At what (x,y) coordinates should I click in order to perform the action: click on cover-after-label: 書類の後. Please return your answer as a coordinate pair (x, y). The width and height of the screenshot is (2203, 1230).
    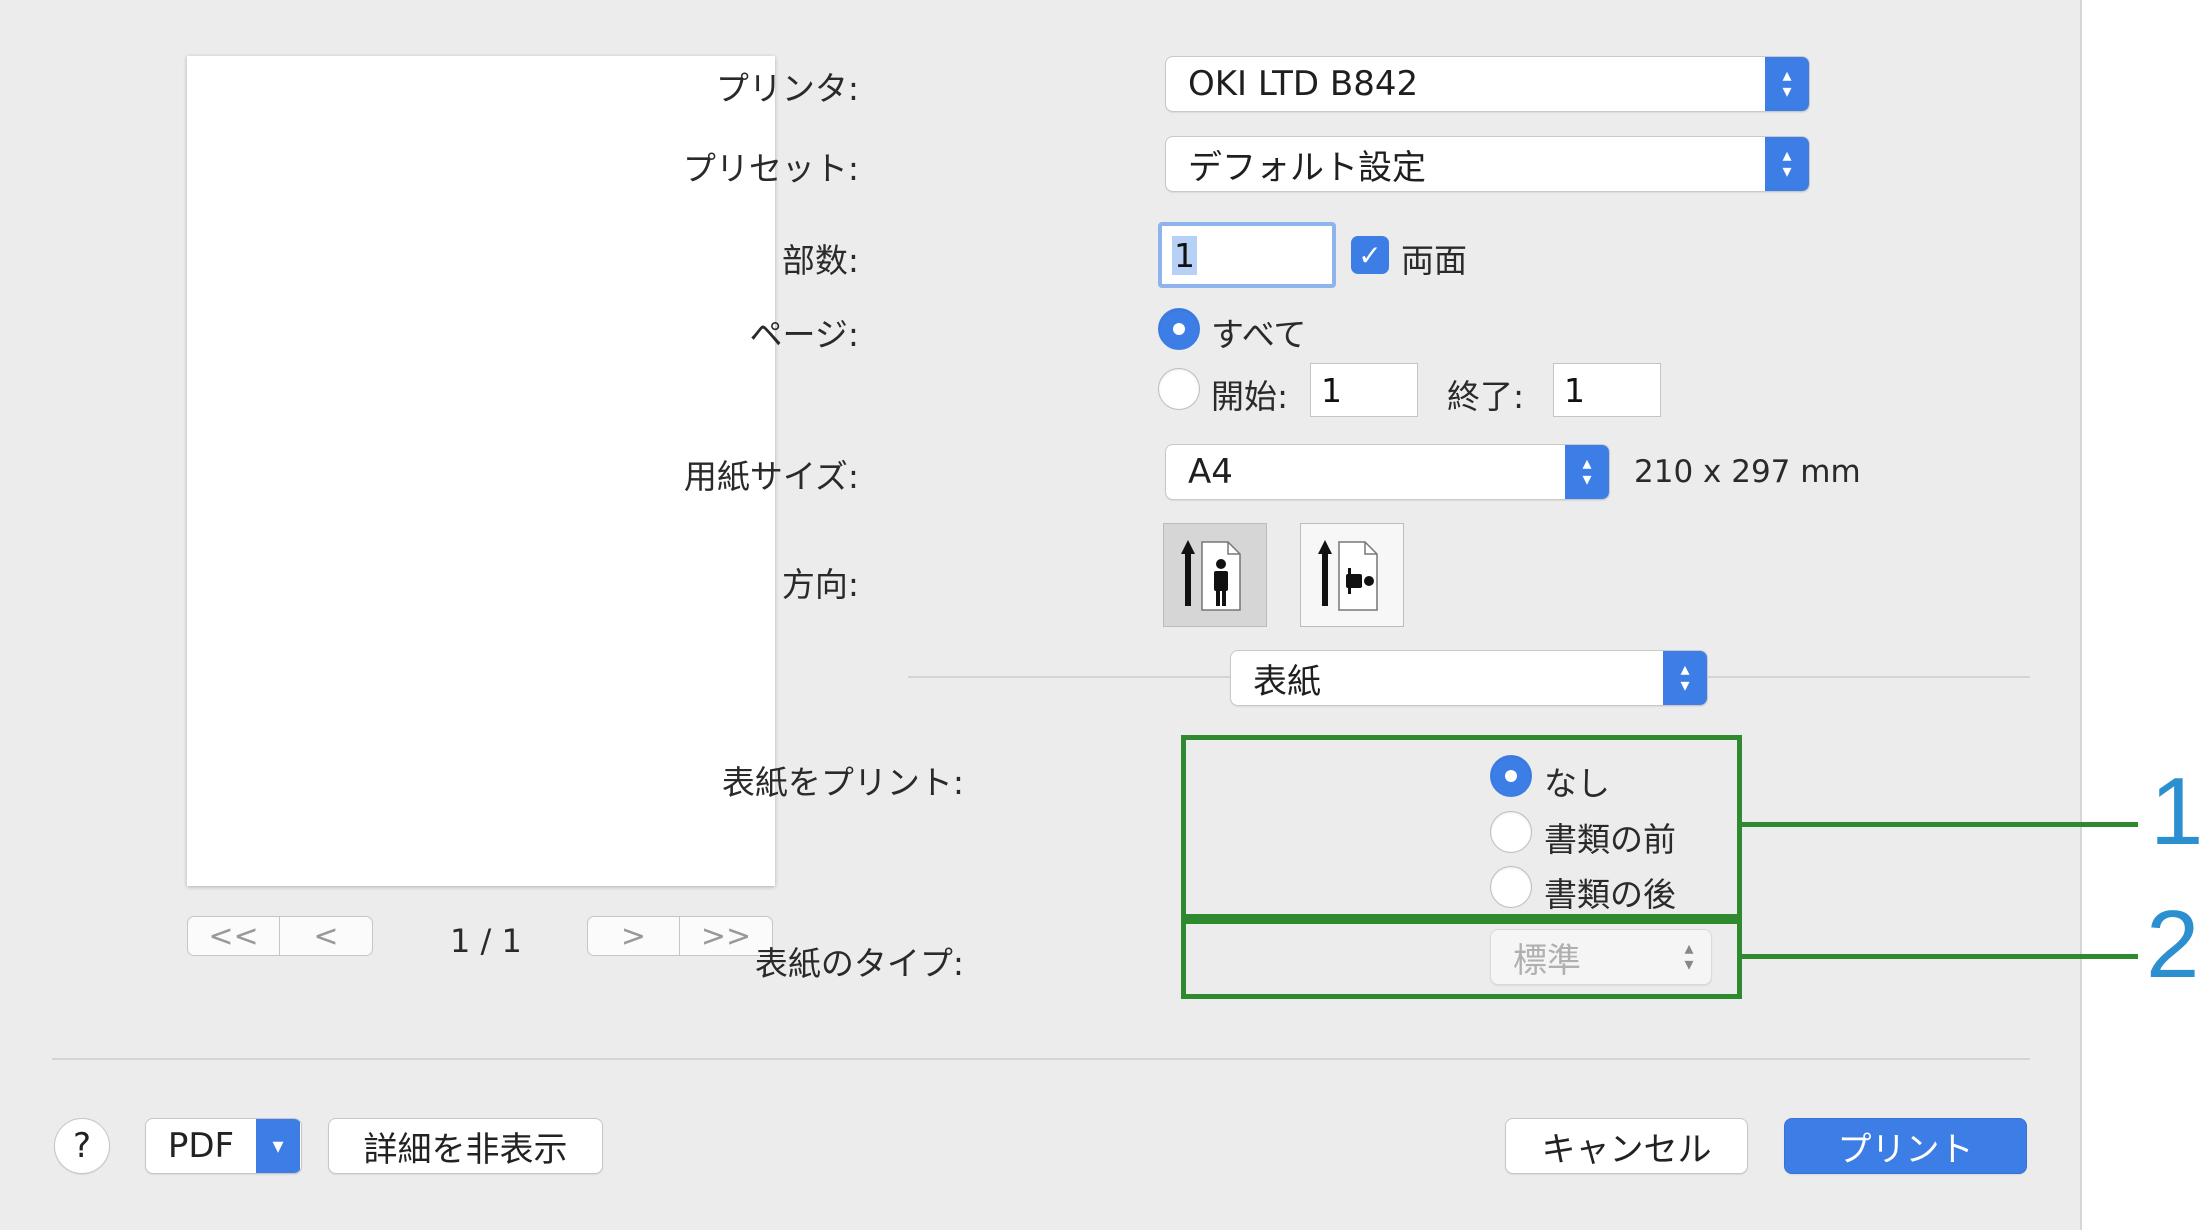
    Looking at the image, I should click on (1610, 894).